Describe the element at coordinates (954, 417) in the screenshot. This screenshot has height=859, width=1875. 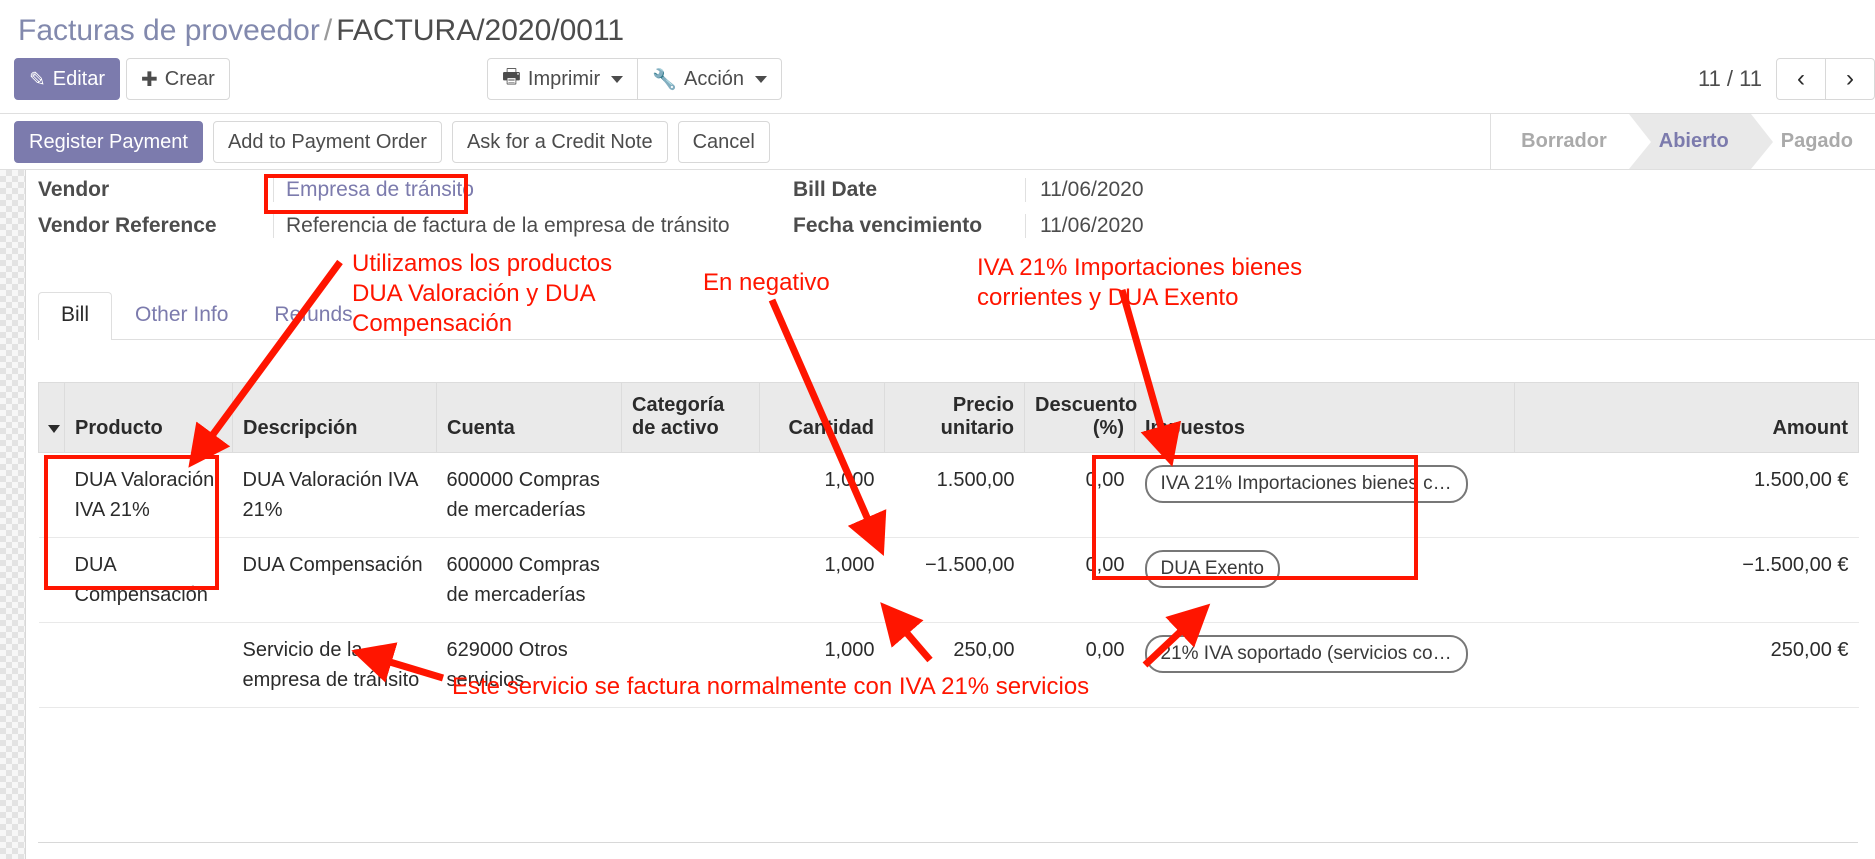
I see `column-header-precio-unitario: Precio unitario` at that location.